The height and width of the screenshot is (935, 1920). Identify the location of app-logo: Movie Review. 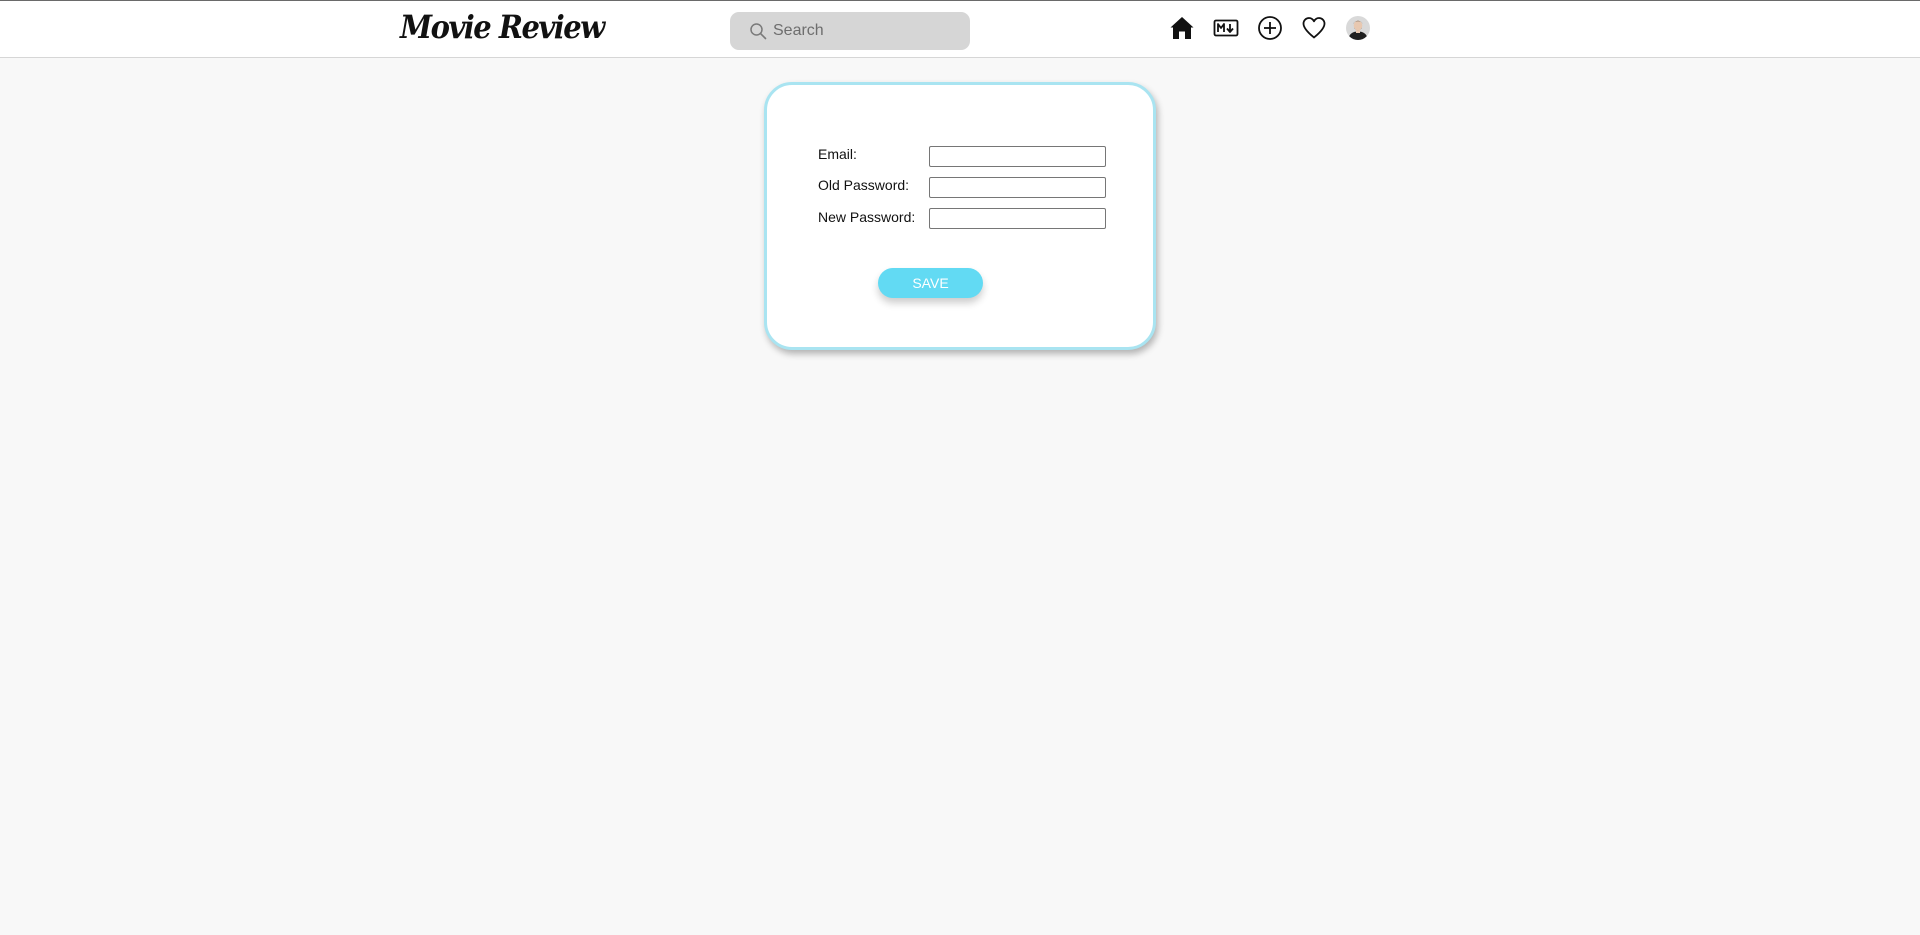
(502, 27).